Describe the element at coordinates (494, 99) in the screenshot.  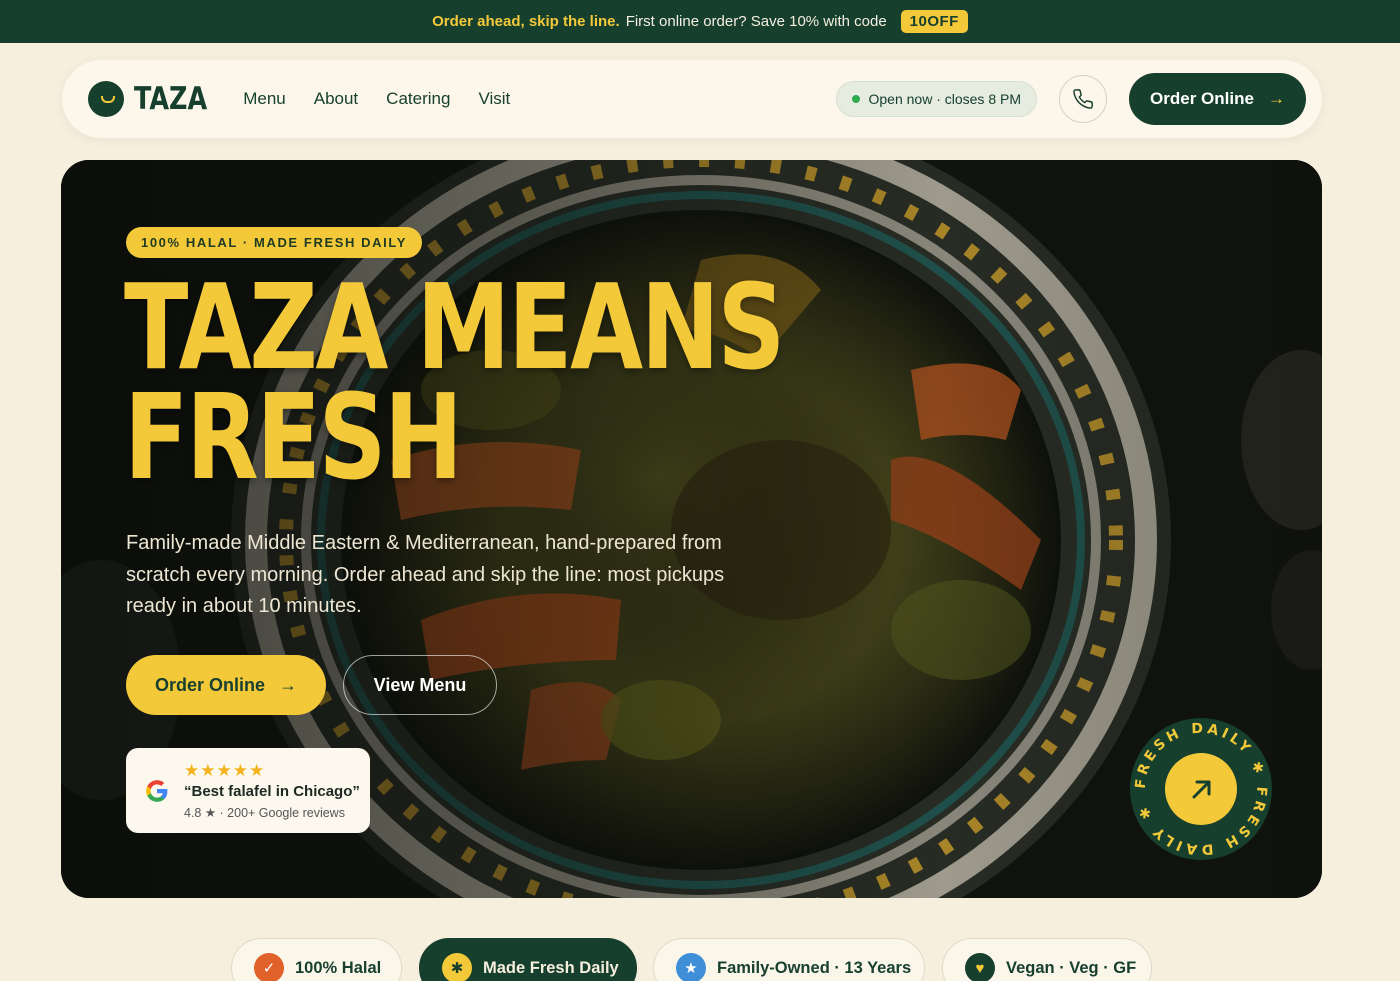
I see `nav-link-visit: Visit` at that location.